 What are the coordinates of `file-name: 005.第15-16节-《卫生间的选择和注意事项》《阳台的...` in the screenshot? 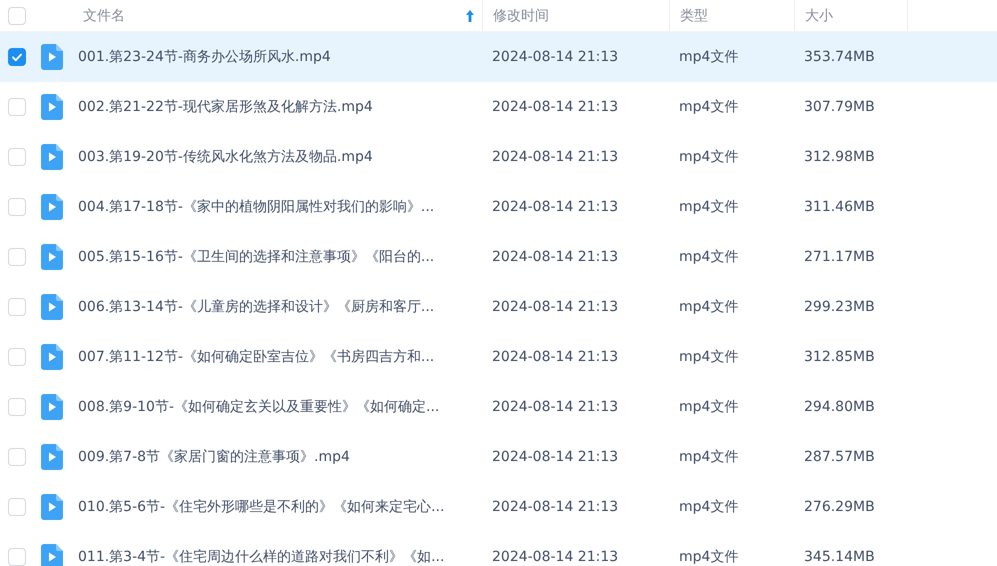 It's located at (280, 257).